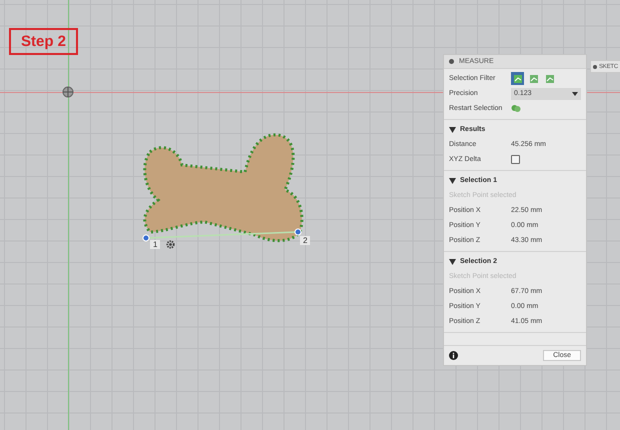 This screenshot has height=430, width=620. Describe the element at coordinates (155, 244) in the screenshot. I see `point-label: 1` at that location.